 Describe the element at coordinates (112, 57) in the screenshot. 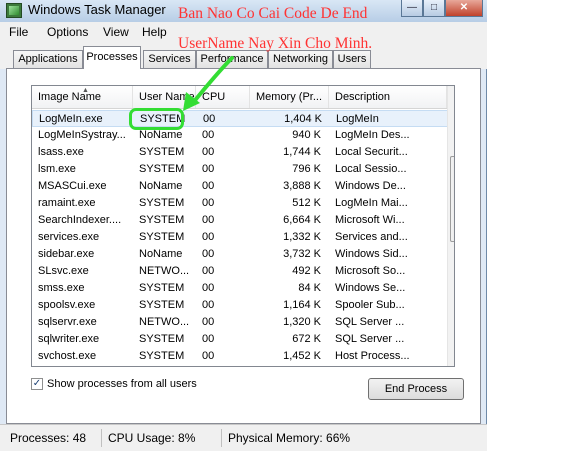

I see `tab-processes: Processes` at that location.